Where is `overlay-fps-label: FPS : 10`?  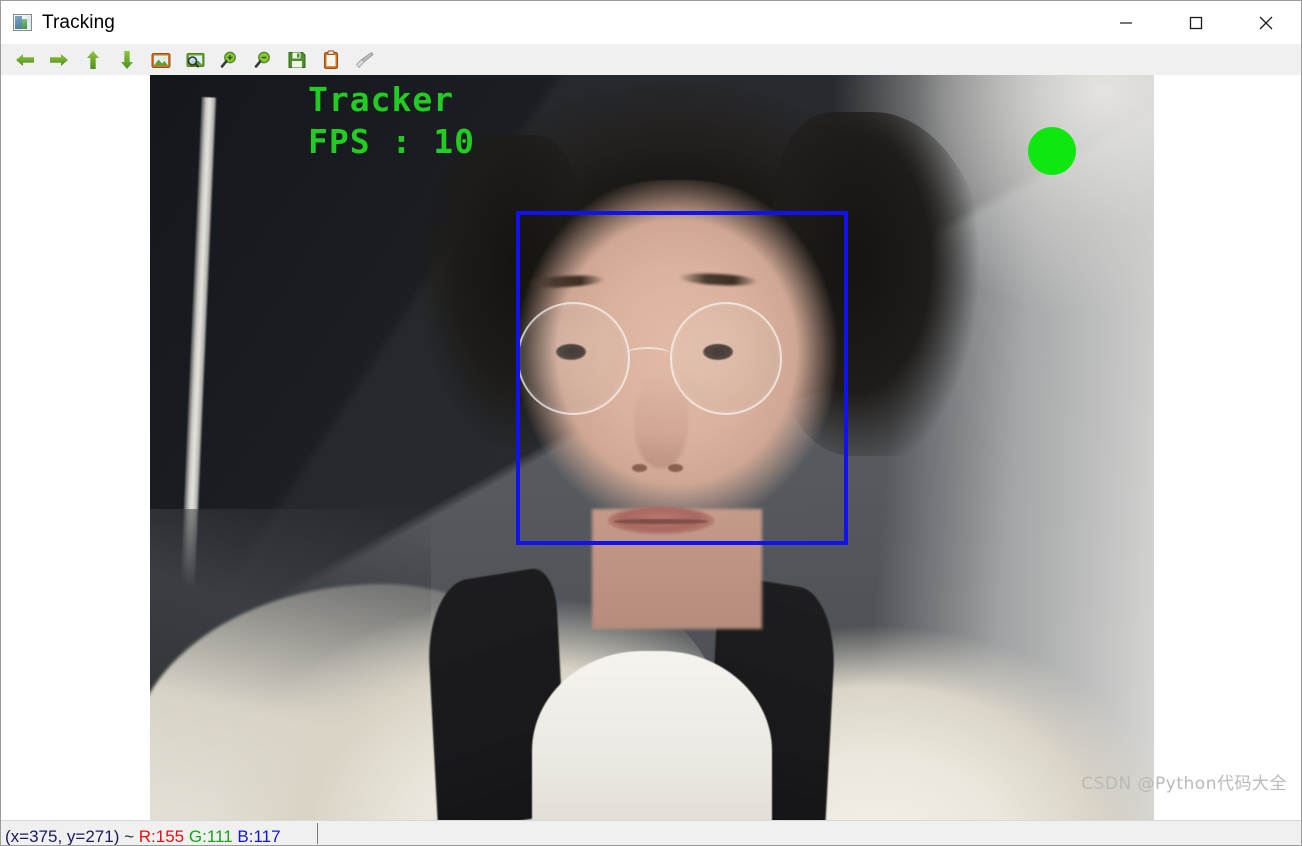
overlay-fps-label: FPS : 10 is located at coordinates (391, 141).